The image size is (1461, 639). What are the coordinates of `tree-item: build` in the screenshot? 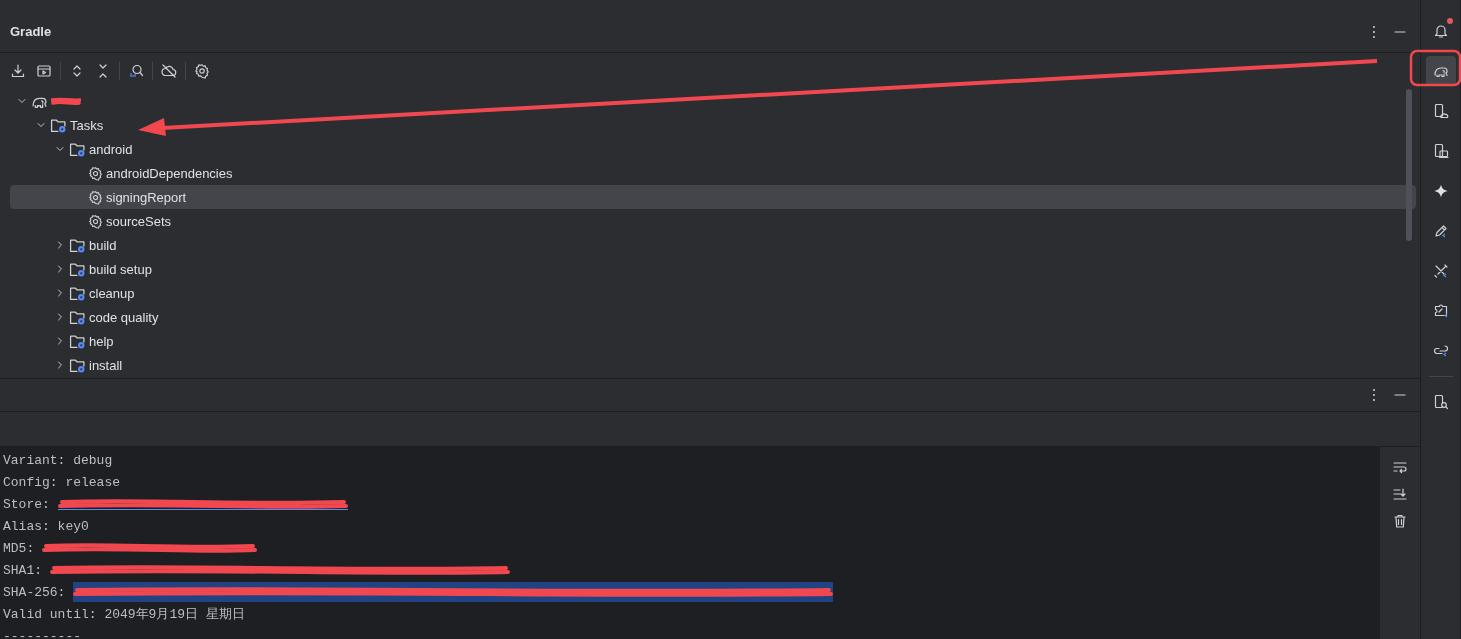 It's located at (713, 245).